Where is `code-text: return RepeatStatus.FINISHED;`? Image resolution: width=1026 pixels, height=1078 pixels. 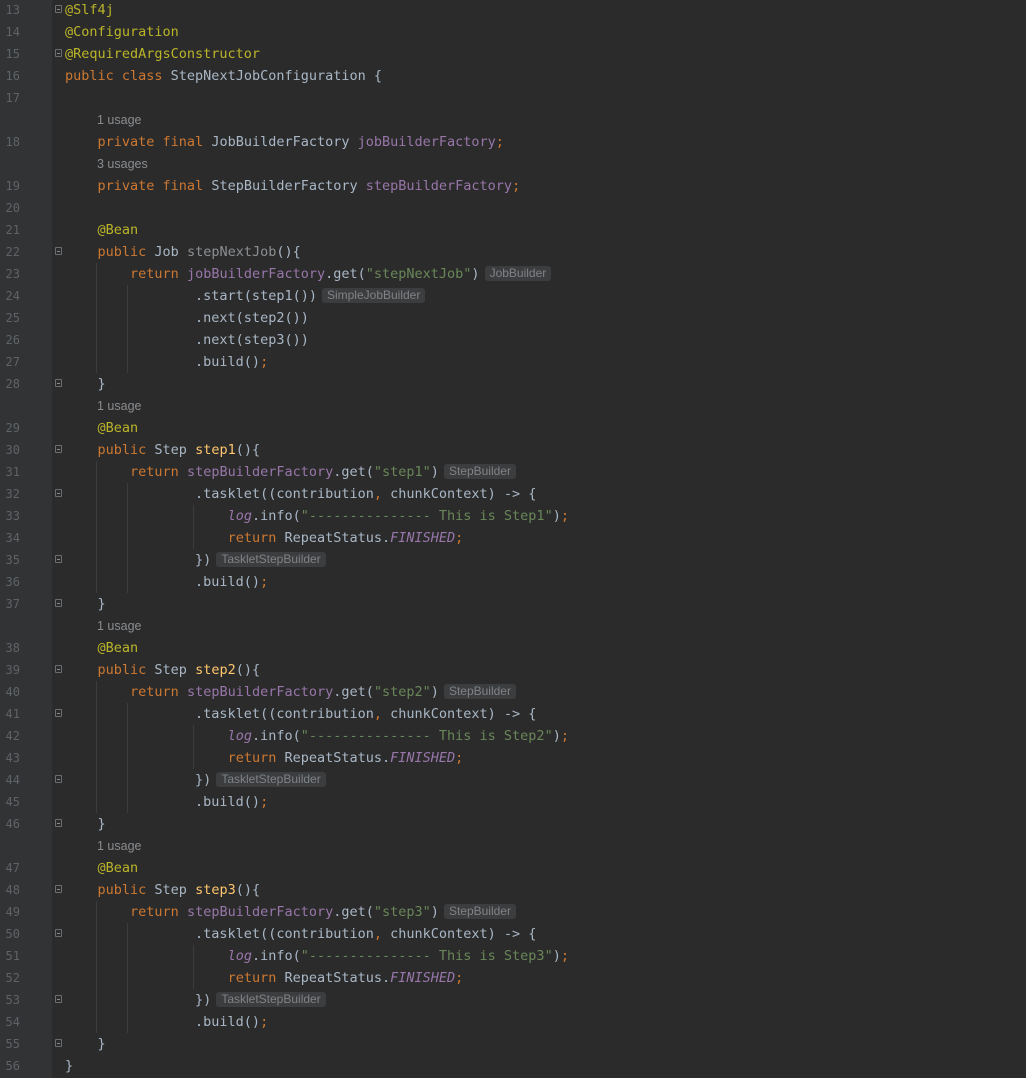
code-text: return RepeatStatus.FINISHED; is located at coordinates (264, 978).